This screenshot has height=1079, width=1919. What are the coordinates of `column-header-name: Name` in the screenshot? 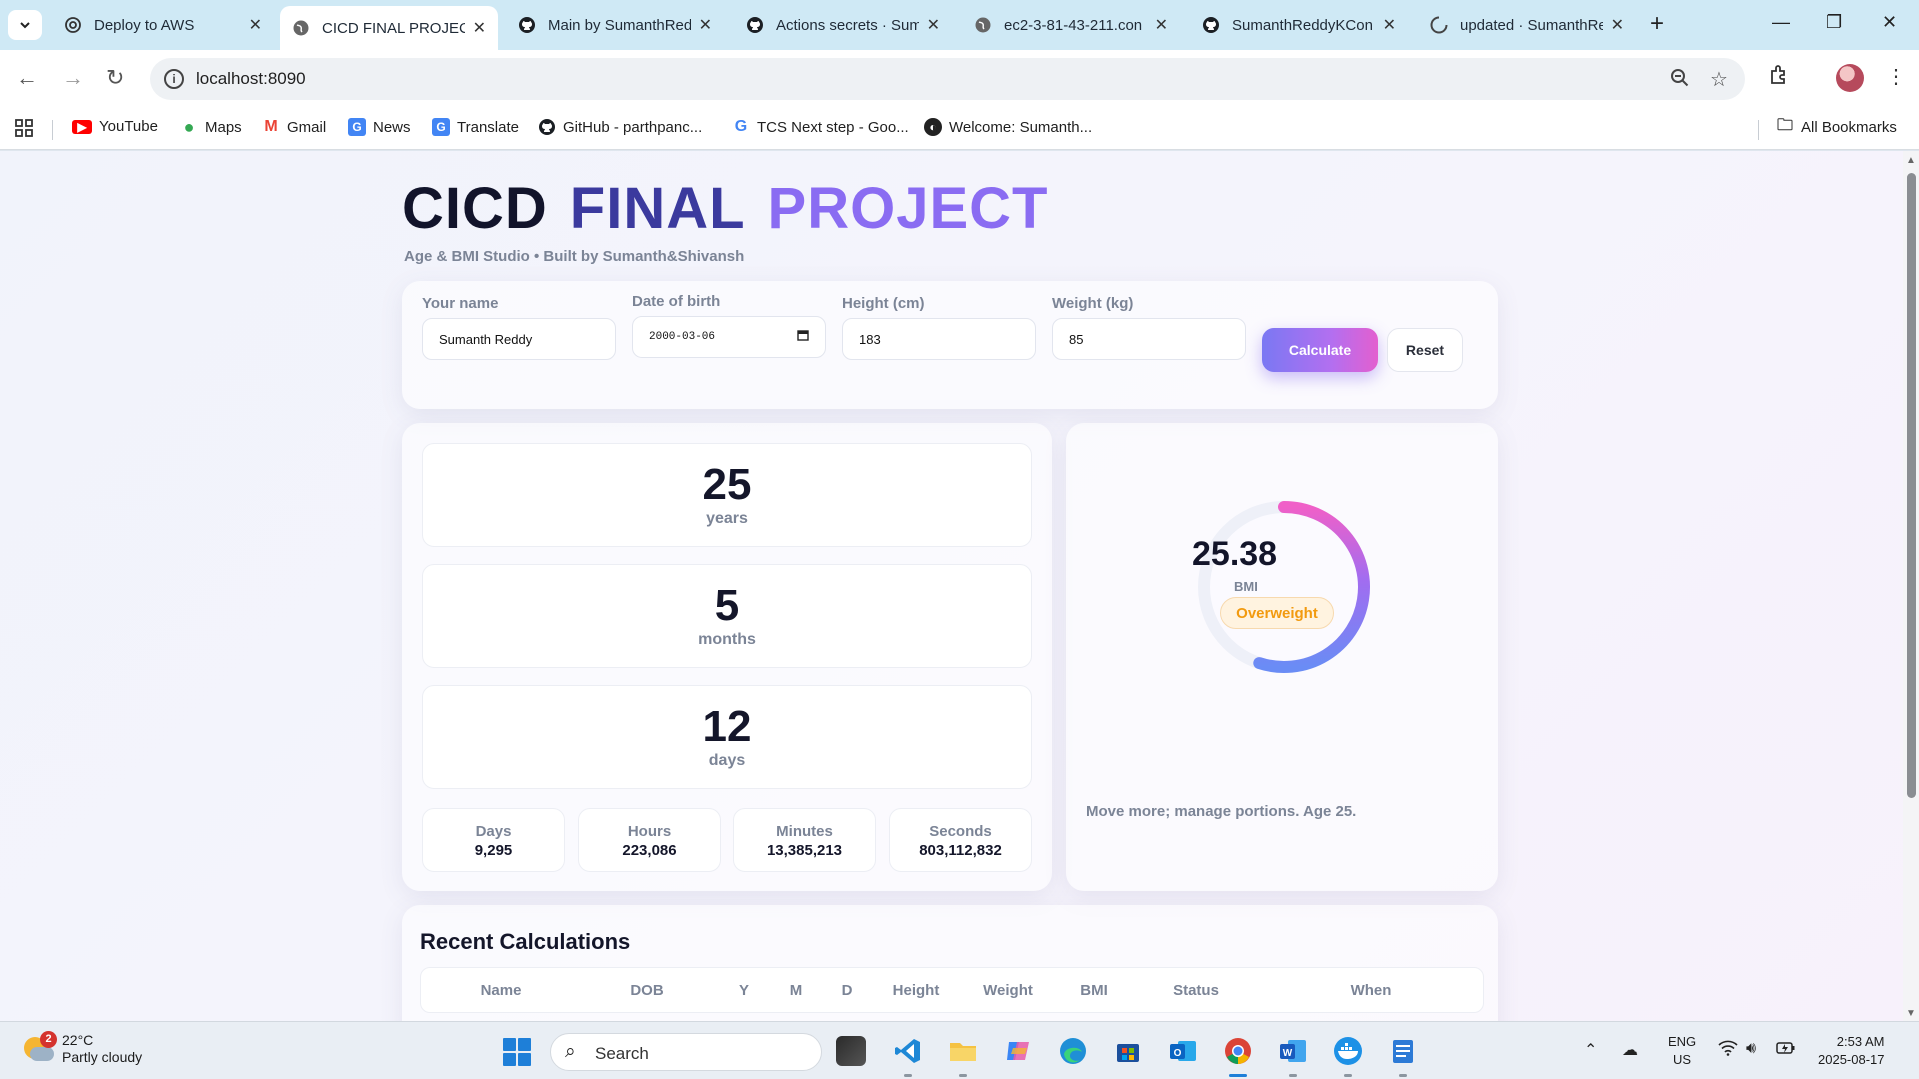 It's located at (501, 990).